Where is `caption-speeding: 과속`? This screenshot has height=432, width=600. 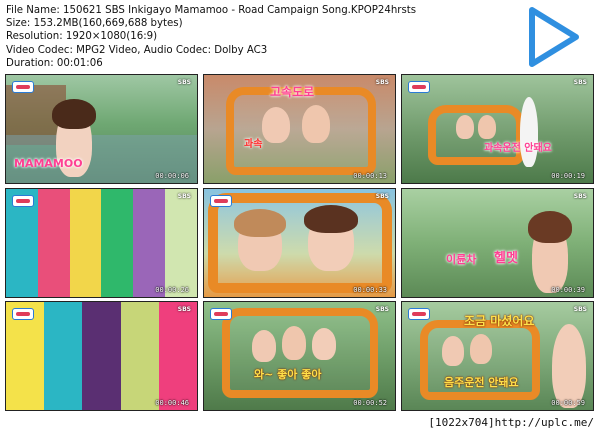 caption-speeding: 과속 is located at coordinates (253, 144).